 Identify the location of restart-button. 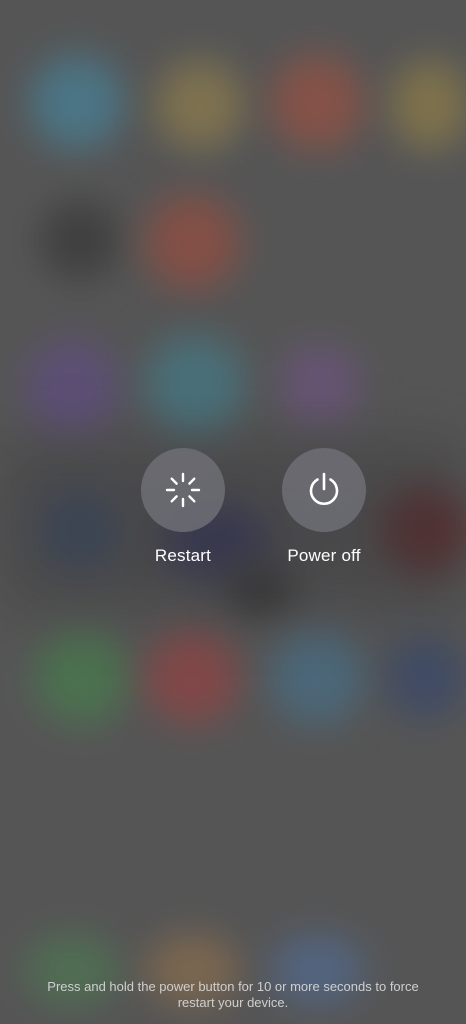
(183, 490).